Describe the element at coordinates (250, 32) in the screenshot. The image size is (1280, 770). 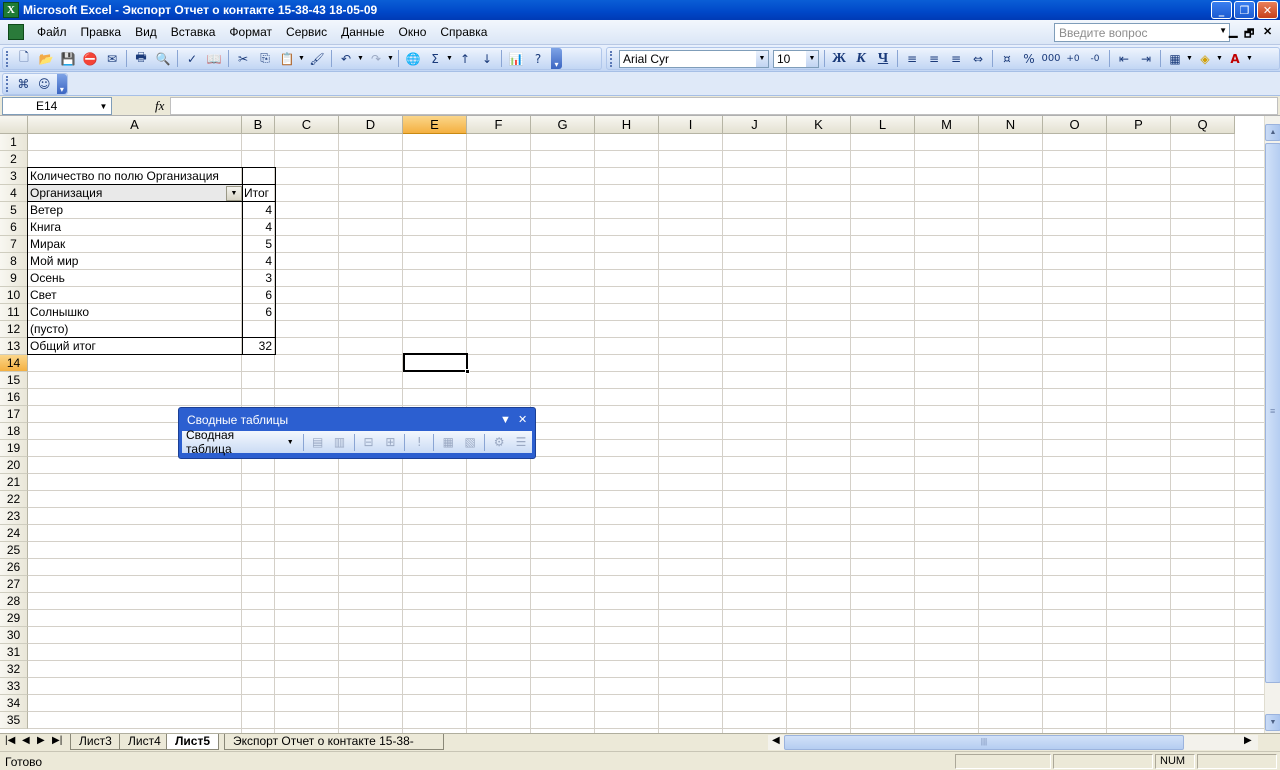
I see `menu-format: Формат` at that location.